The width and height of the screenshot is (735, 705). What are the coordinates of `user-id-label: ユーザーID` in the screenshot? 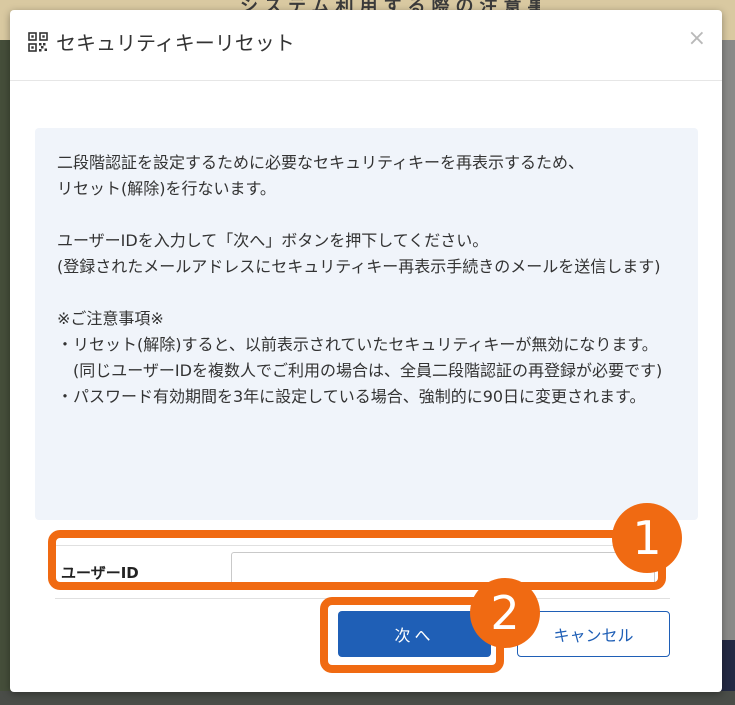 It's located at (100, 573).